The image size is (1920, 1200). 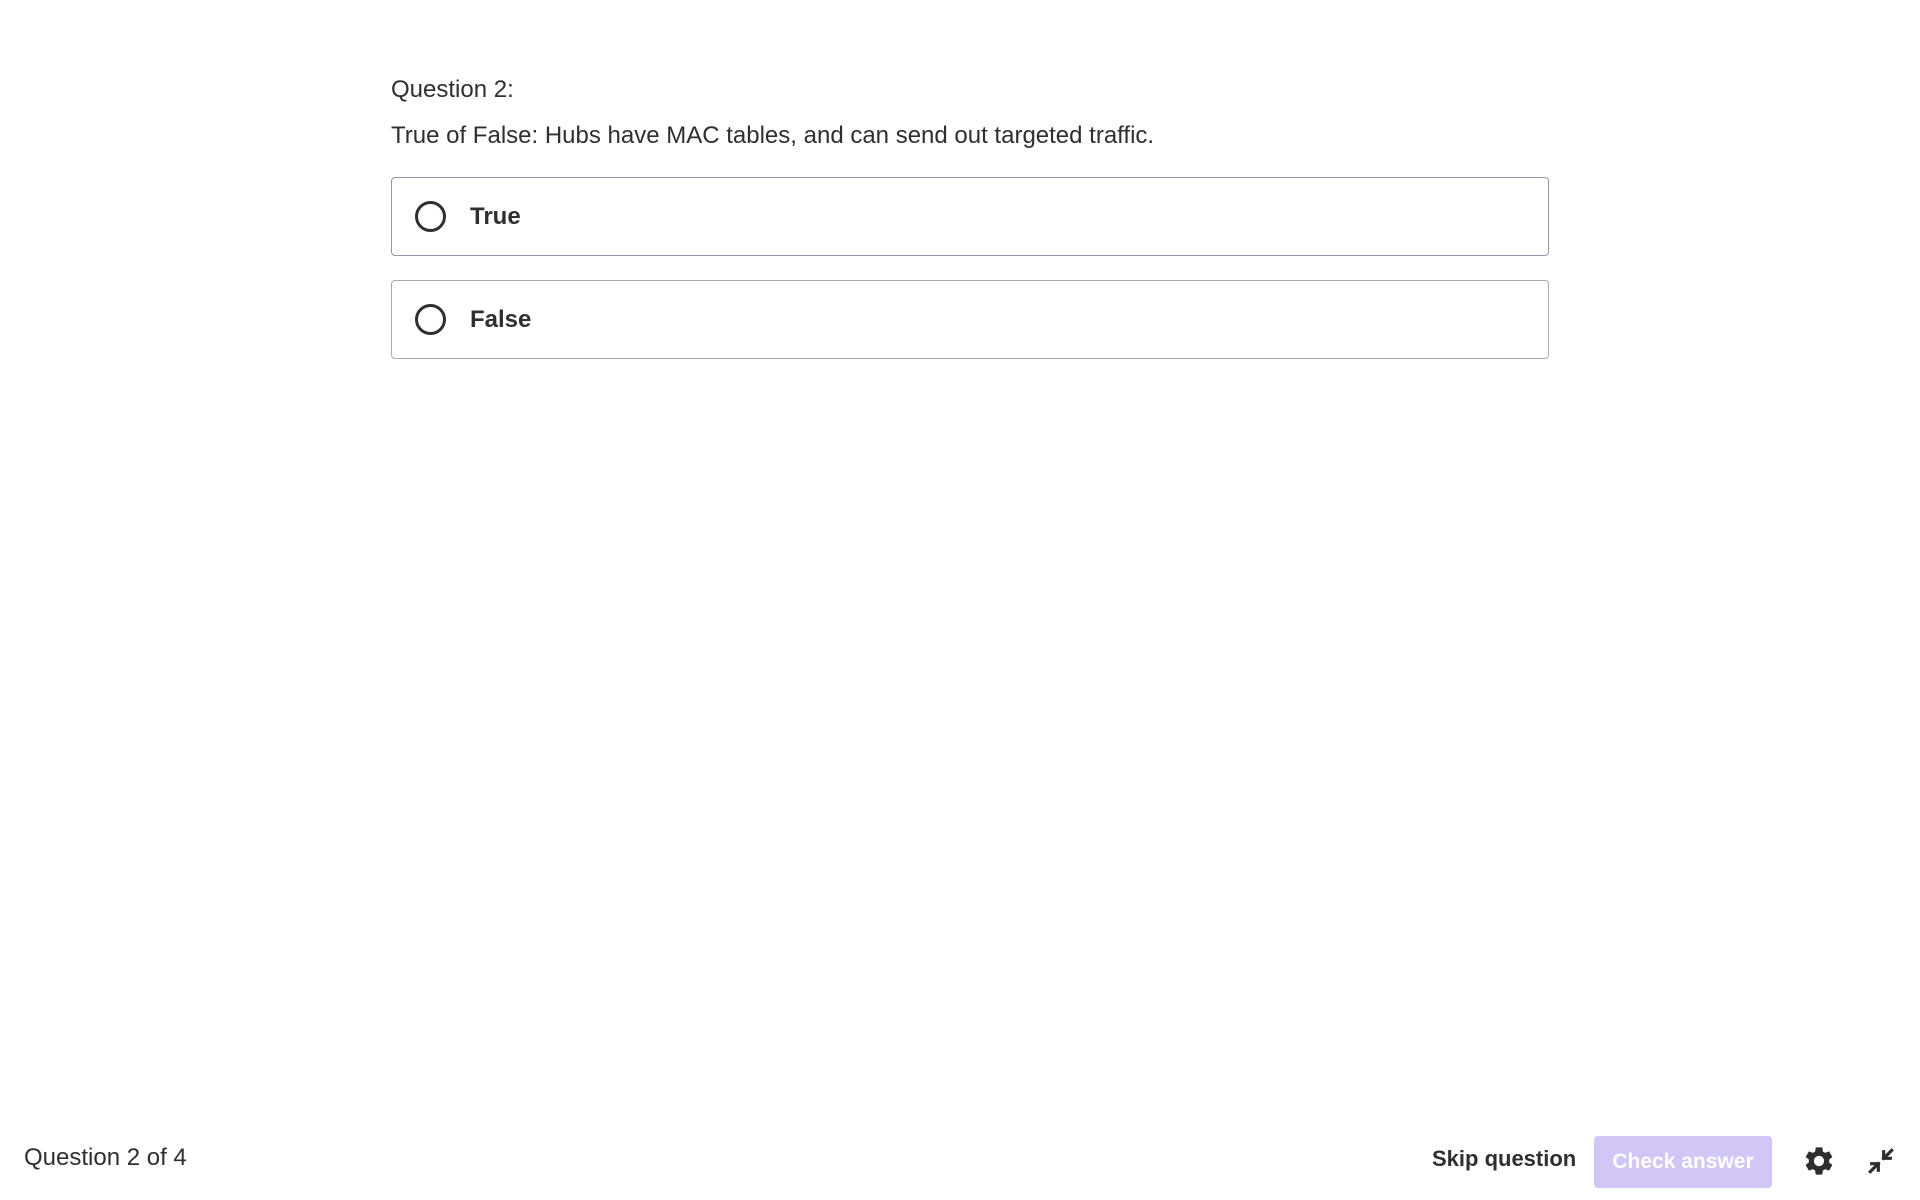 I want to click on gear-icon, so click(x=1819, y=1162).